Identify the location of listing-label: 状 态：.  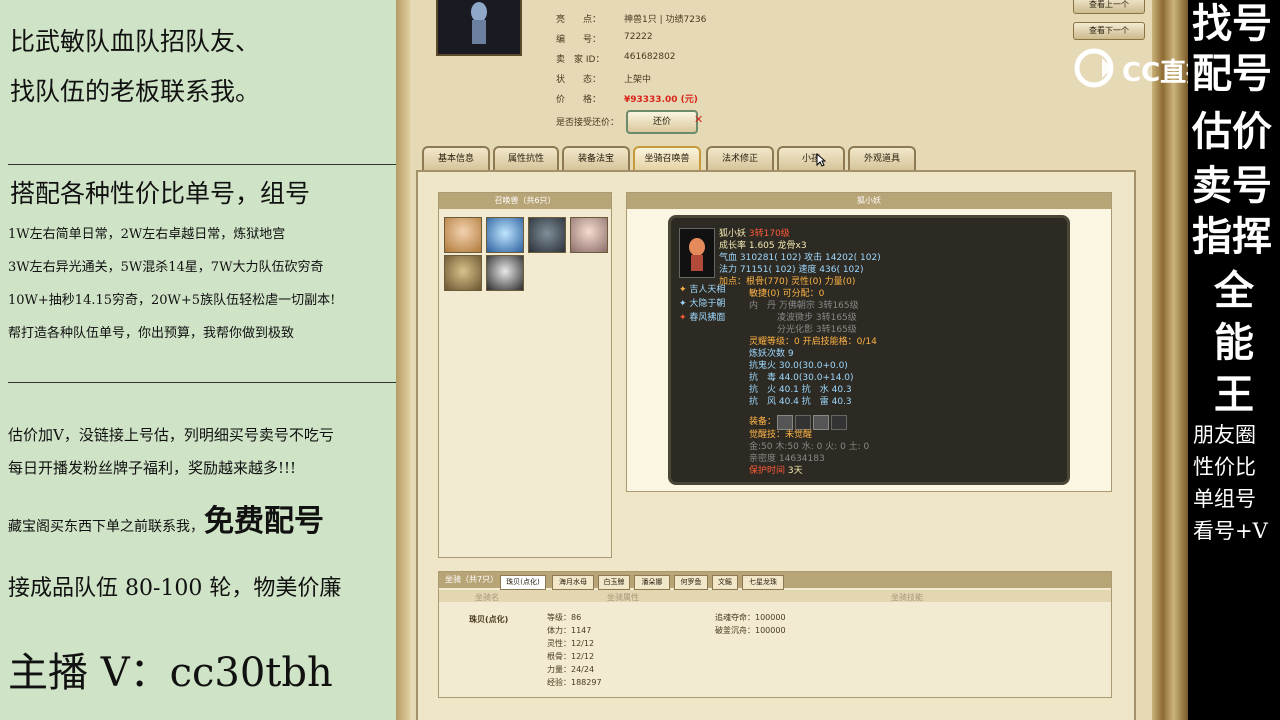
(579, 80).